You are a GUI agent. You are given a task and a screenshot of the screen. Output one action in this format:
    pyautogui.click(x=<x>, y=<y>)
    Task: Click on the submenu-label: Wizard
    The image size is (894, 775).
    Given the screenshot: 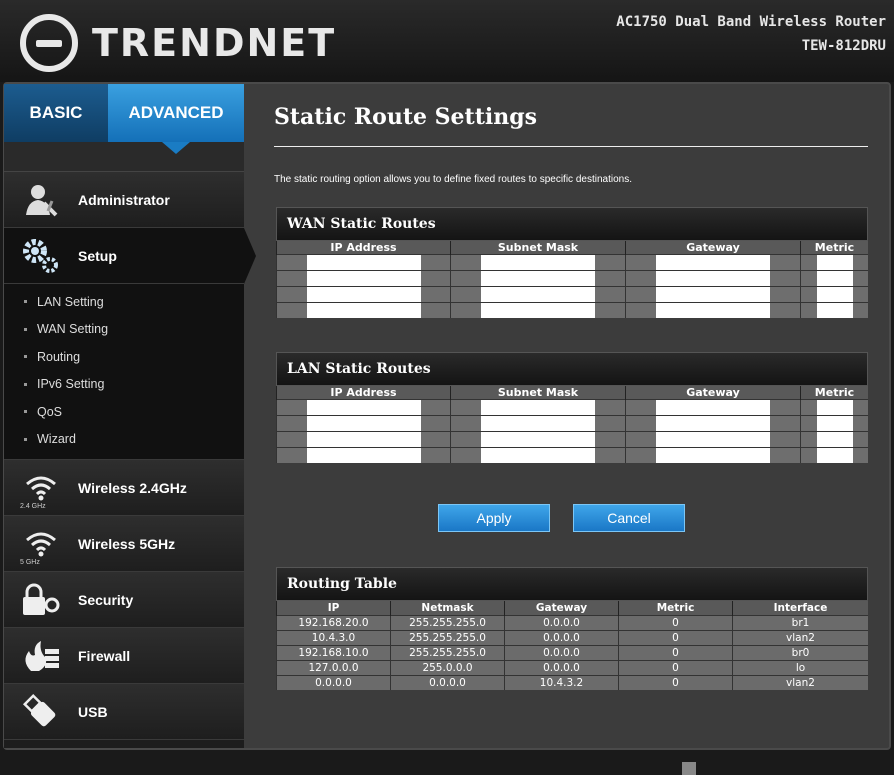 What is the action you would take?
    pyautogui.click(x=56, y=439)
    